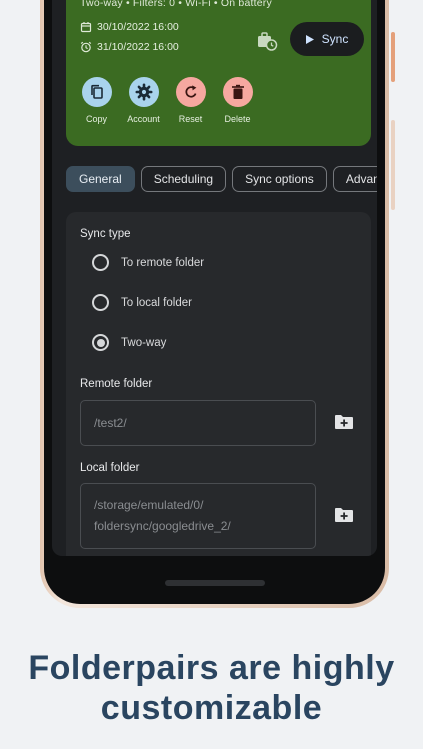  Describe the element at coordinates (214, 583) in the screenshot. I see `home-indicator` at that location.